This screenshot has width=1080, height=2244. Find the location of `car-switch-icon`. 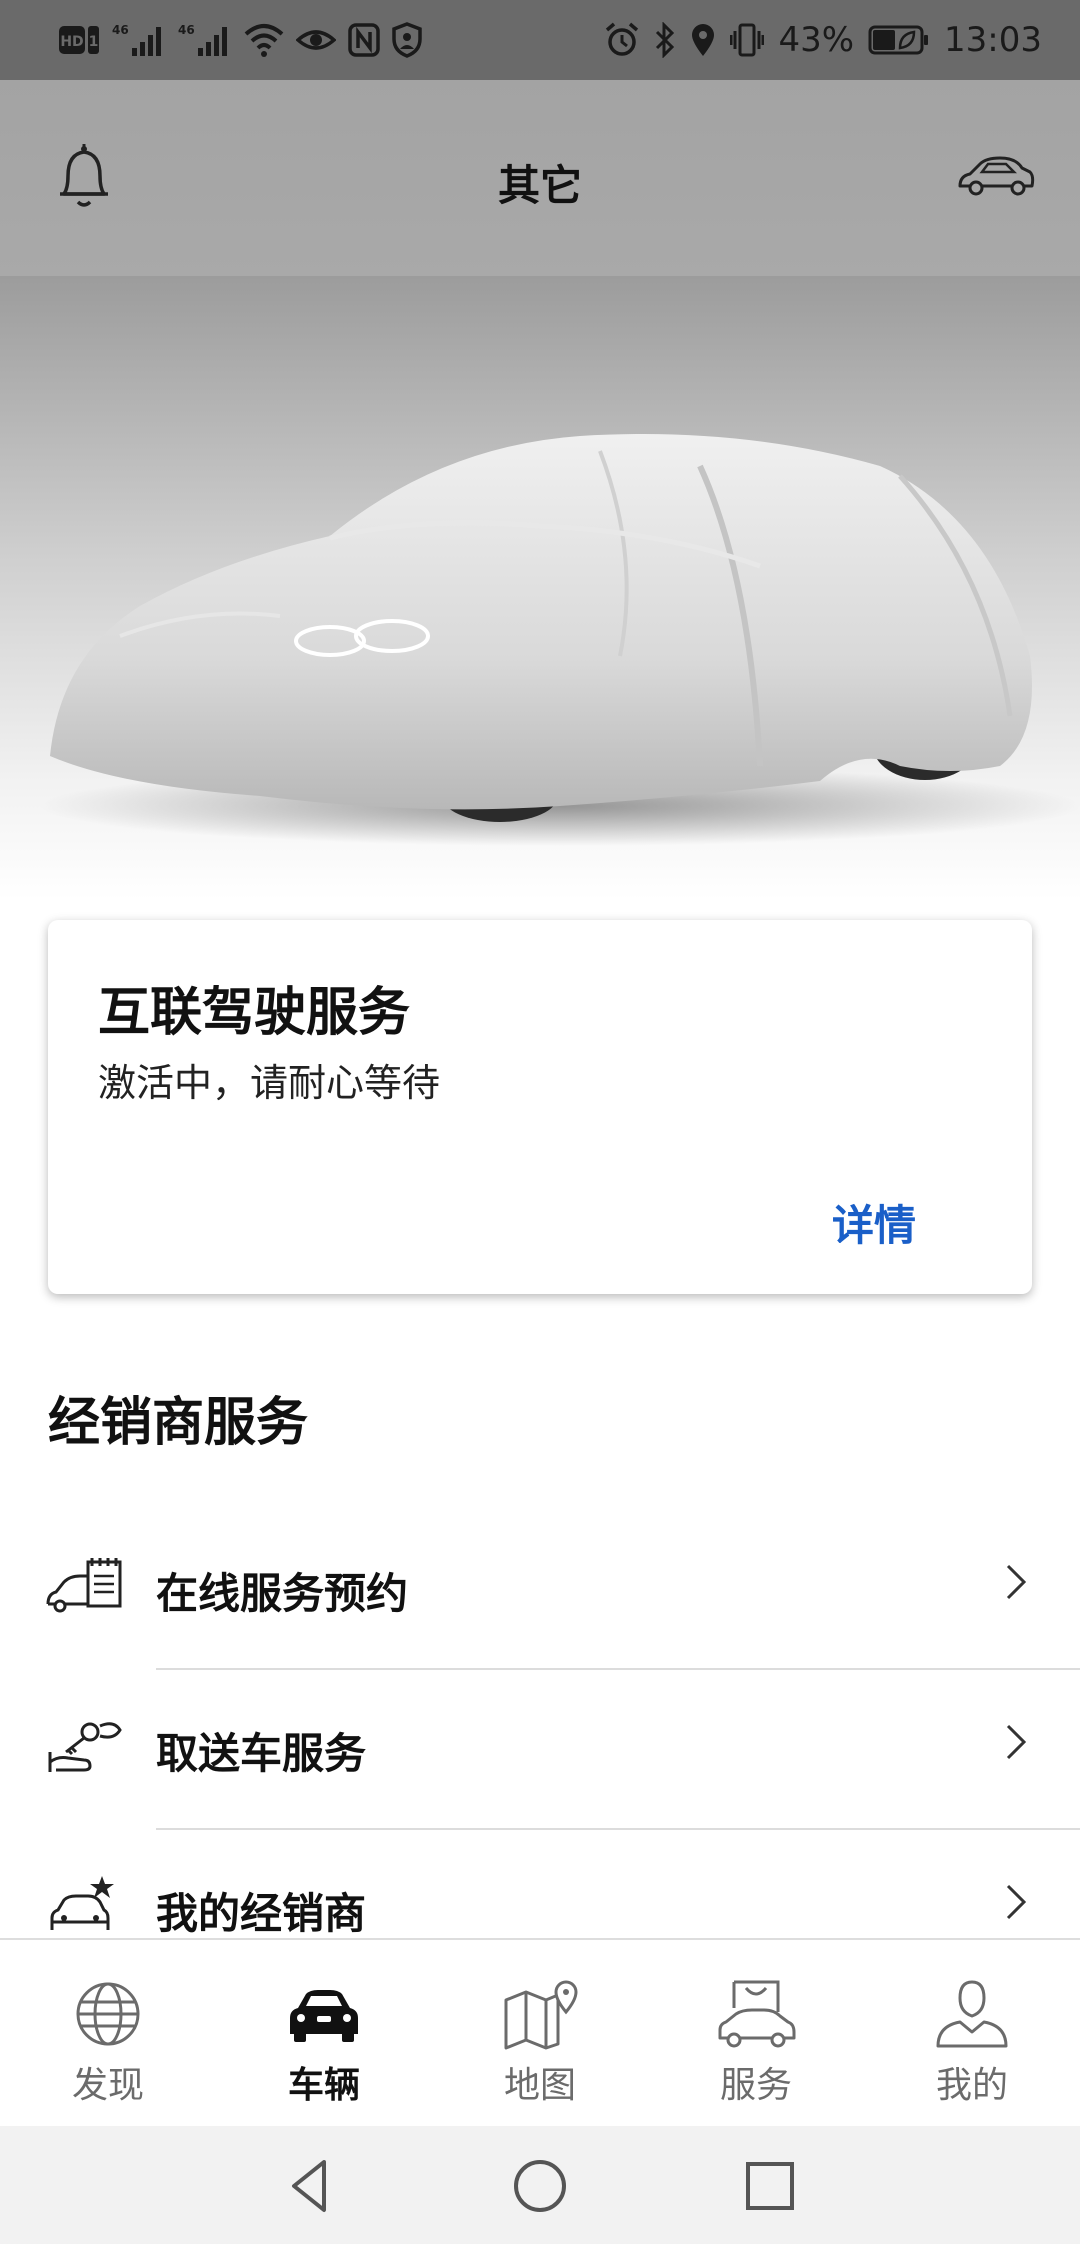

car-switch-icon is located at coordinates (996, 176).